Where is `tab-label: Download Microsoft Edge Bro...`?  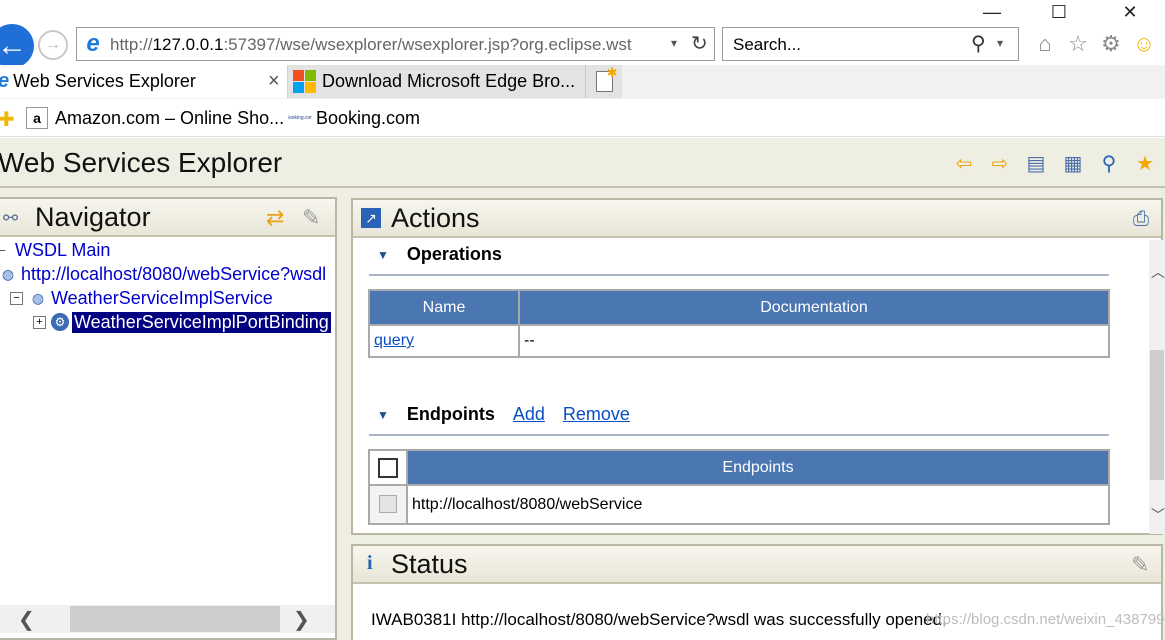 tab-label: Download Microsoft Edge Bro... is located at coordinates (449, 81).